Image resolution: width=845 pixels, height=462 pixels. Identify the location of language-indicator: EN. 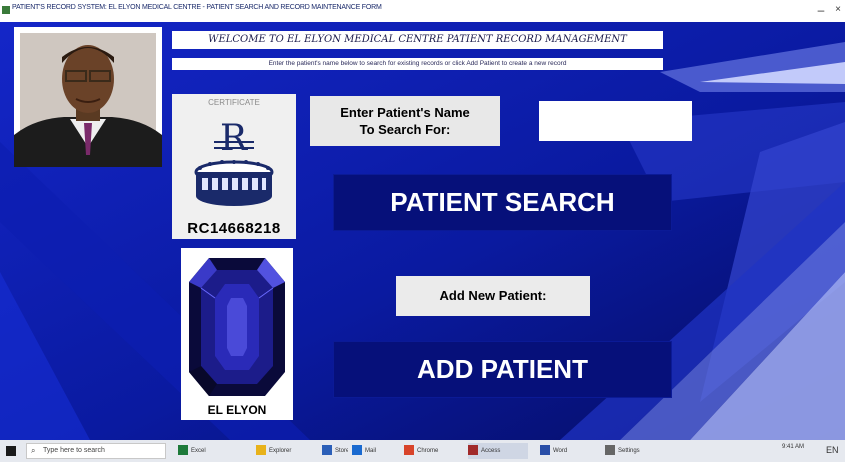
(832, 450).